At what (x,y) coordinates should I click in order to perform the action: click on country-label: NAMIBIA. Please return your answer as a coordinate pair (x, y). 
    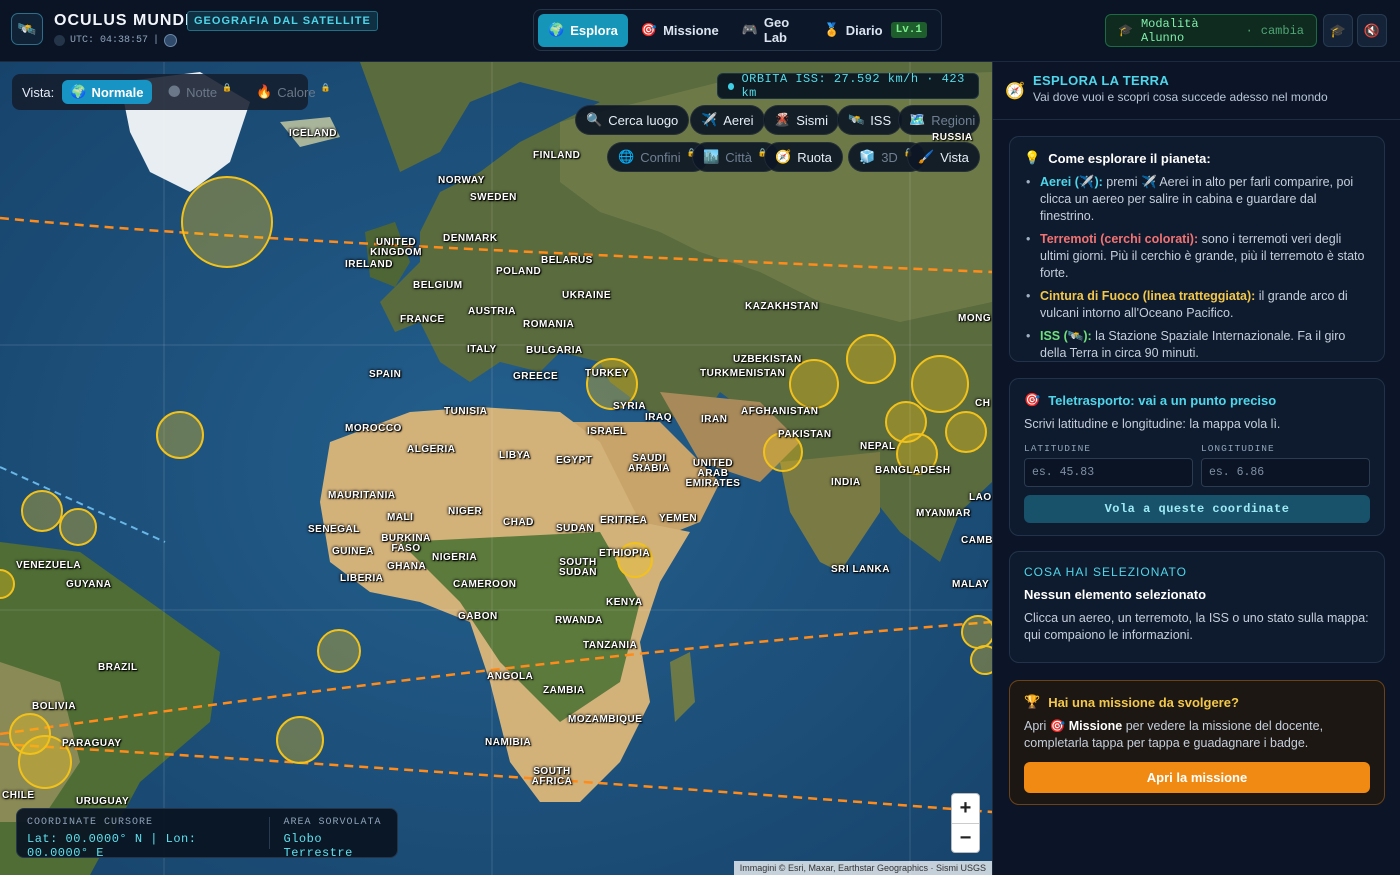
    Looking at the image, I should click on (508, 743).